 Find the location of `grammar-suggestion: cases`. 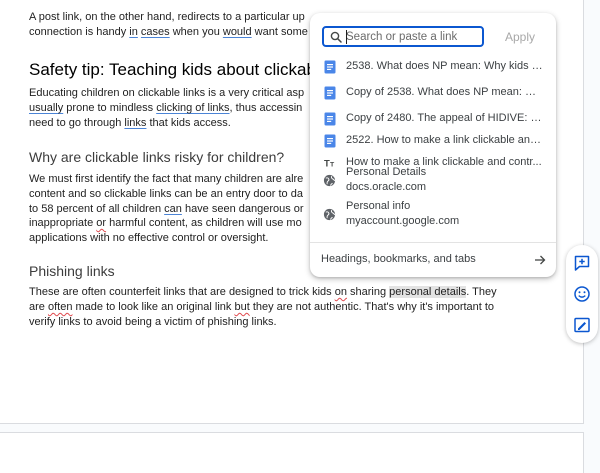

grammar-suggestion: cases is located at coordinates (155, 32).